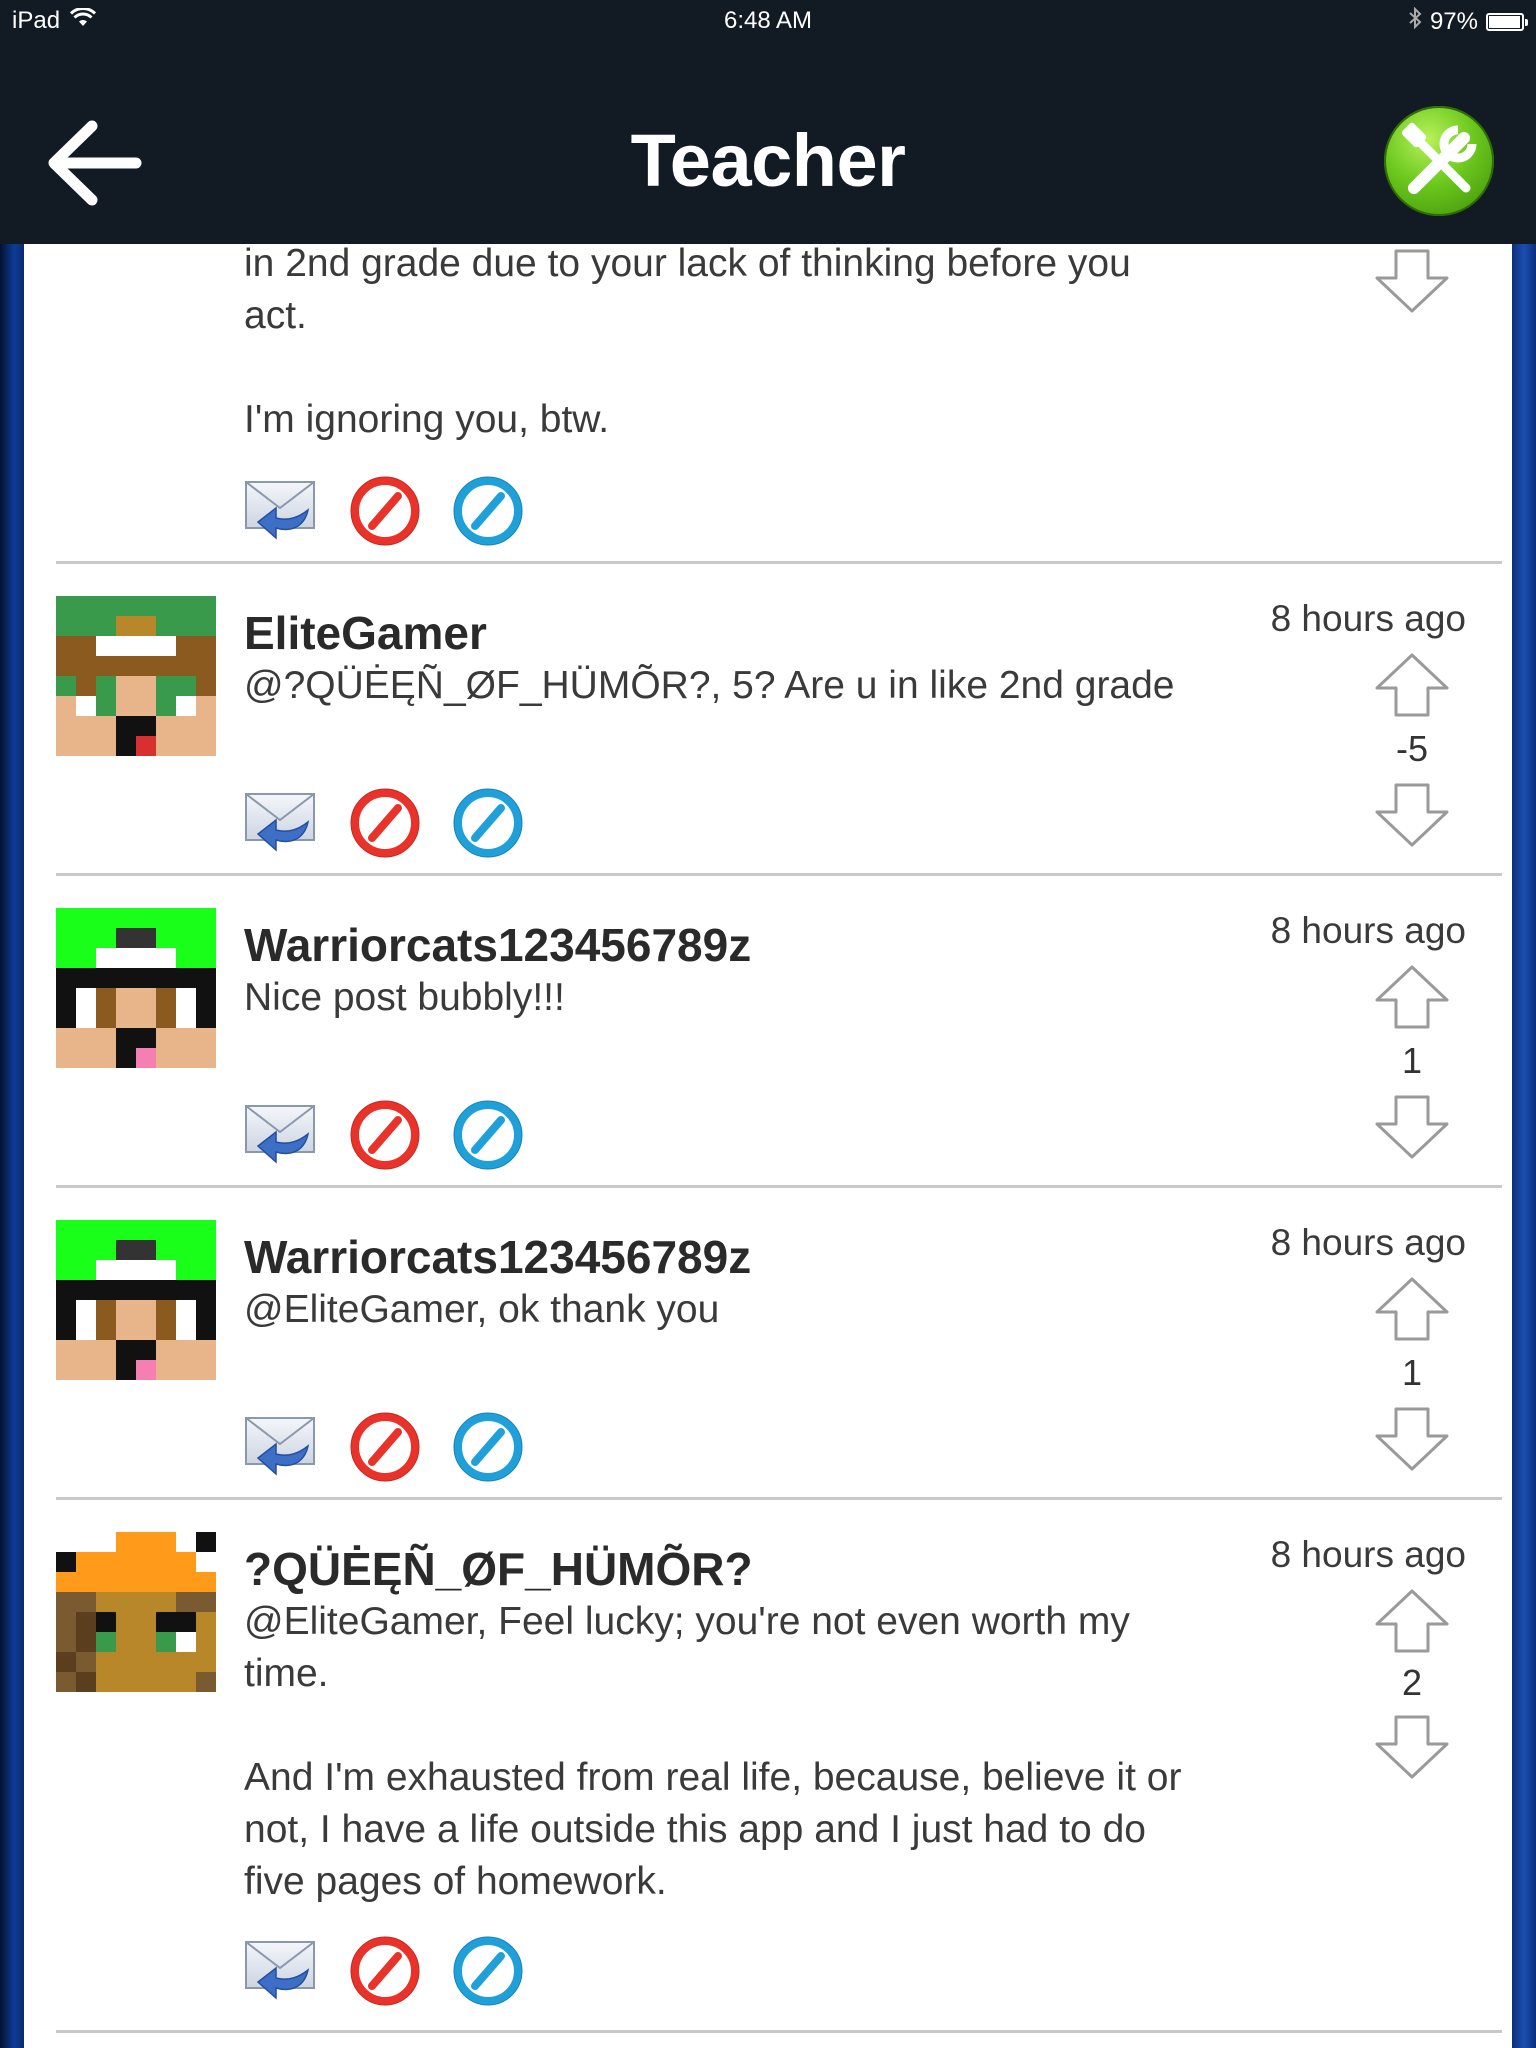 This screenshot has height=2048, width=1536. I want to click on wrench-screwdriver-icon, so click(1439, 158).